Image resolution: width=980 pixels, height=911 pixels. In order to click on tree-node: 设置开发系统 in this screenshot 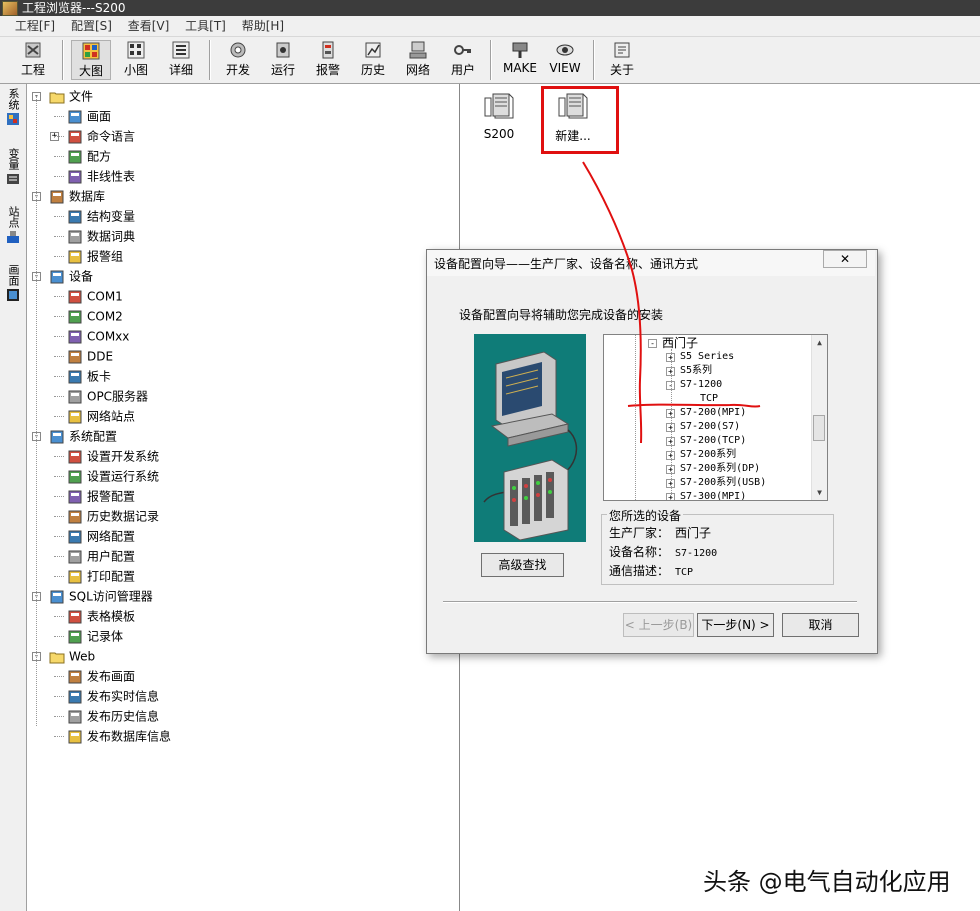, I will do `click(113, 456)`.